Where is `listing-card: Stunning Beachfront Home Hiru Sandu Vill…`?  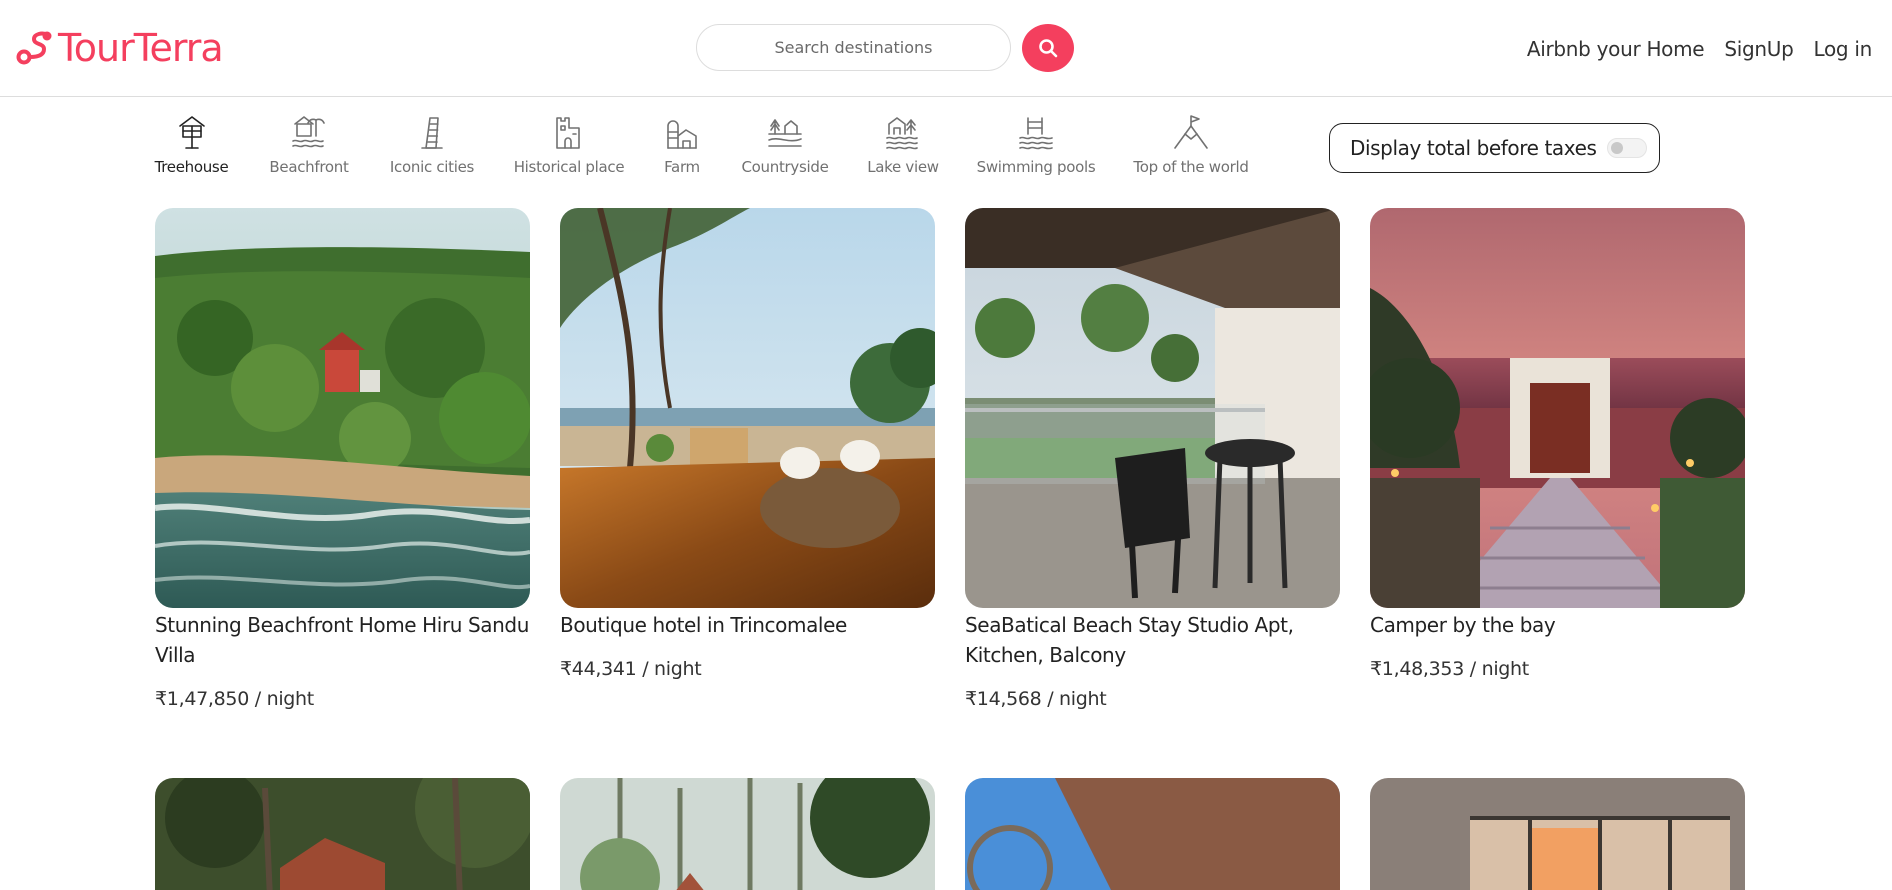
listing-card: Stunning Beachfront Home Hiru Sandu Vill… is located at coordinates (342, 459).